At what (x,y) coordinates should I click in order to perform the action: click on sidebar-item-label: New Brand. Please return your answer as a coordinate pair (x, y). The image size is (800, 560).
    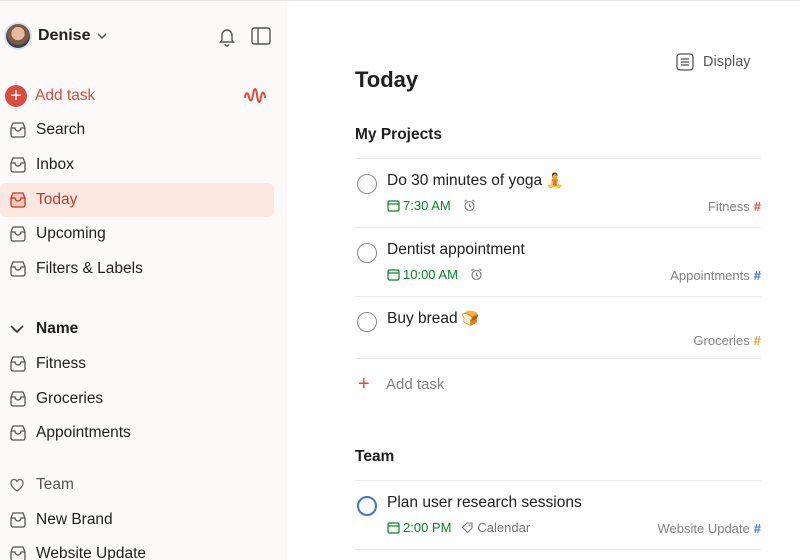
    Looking at the image, I should click on (74, 519).